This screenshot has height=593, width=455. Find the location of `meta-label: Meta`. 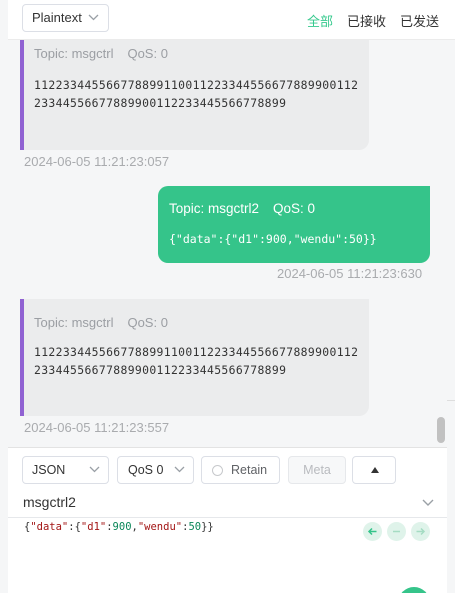

meta-label: Meta is located at coordinates (317, 470).